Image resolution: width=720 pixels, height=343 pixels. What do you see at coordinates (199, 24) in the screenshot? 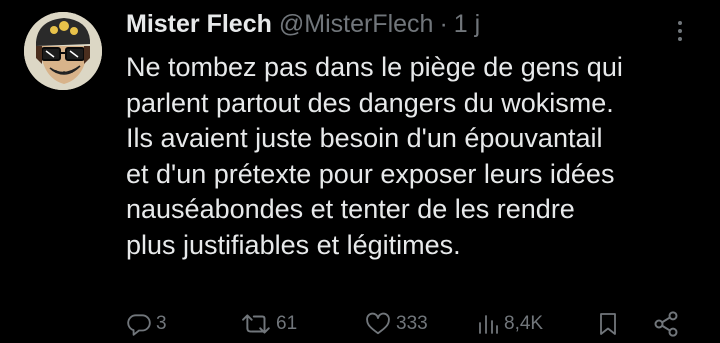
I see `author-name: Mister Flech` at bounding box center [199, 24].